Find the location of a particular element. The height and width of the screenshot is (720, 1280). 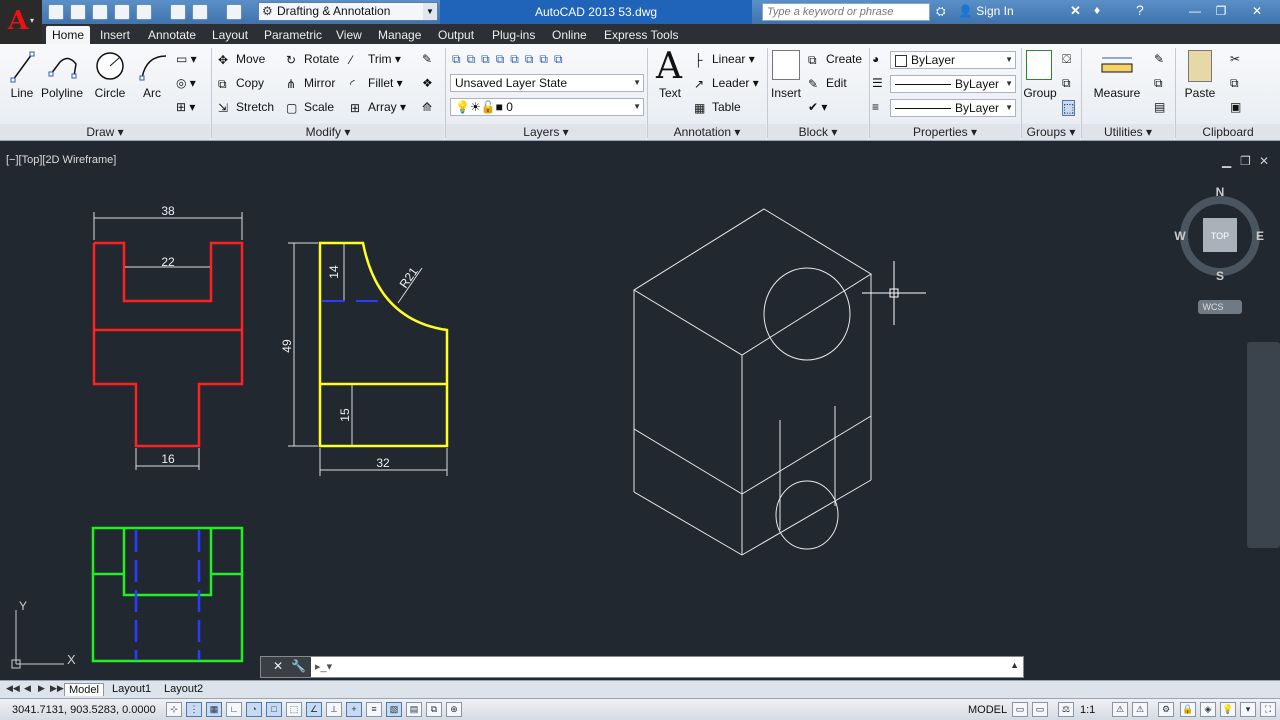

object-snap-icon: □ is located at coordinates (274, 709).